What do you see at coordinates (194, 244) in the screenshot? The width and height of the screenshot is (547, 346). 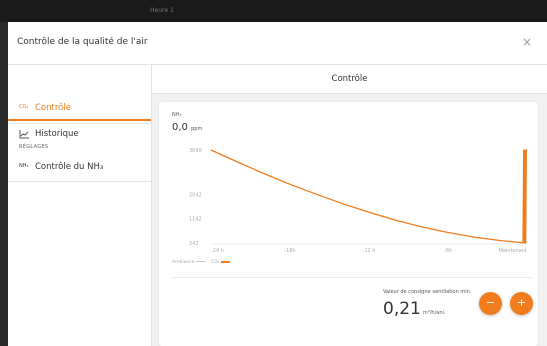 I see `y-tick-label: 242` at bounding box center [194, 244].